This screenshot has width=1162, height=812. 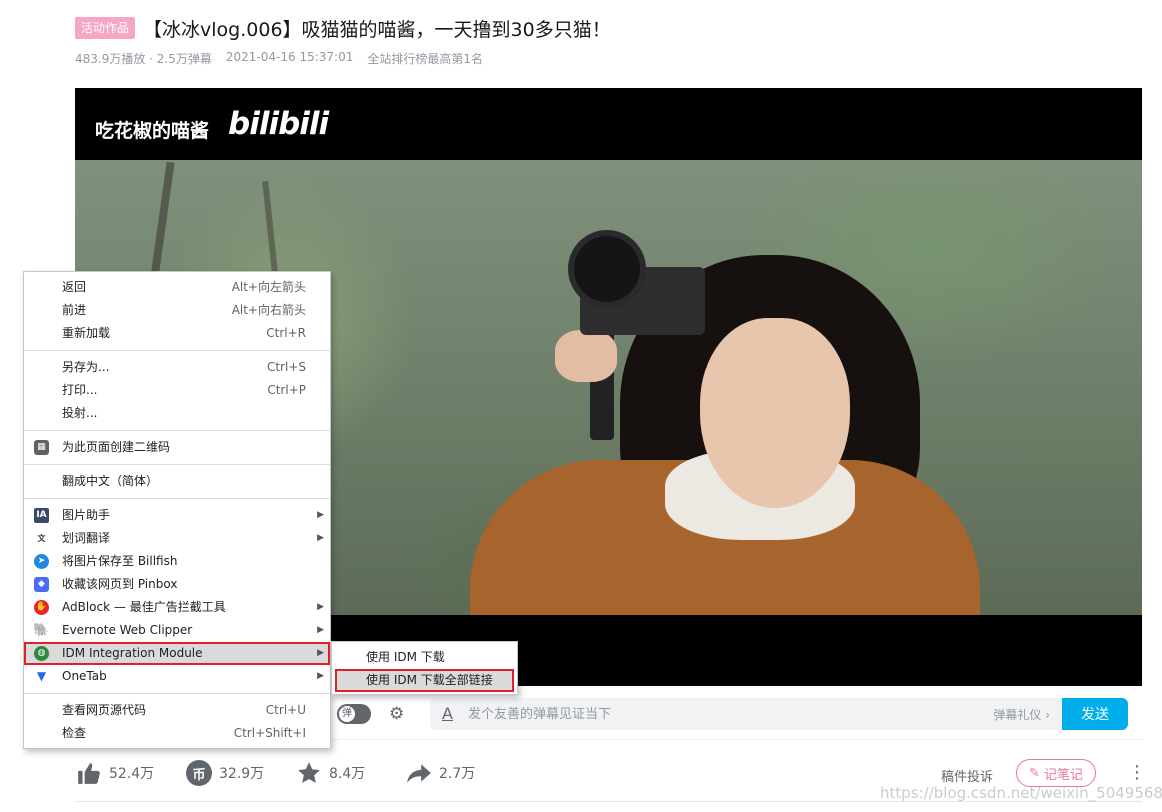 I want to click on favorite-count: 8.4万, so click(x=347, y=774).